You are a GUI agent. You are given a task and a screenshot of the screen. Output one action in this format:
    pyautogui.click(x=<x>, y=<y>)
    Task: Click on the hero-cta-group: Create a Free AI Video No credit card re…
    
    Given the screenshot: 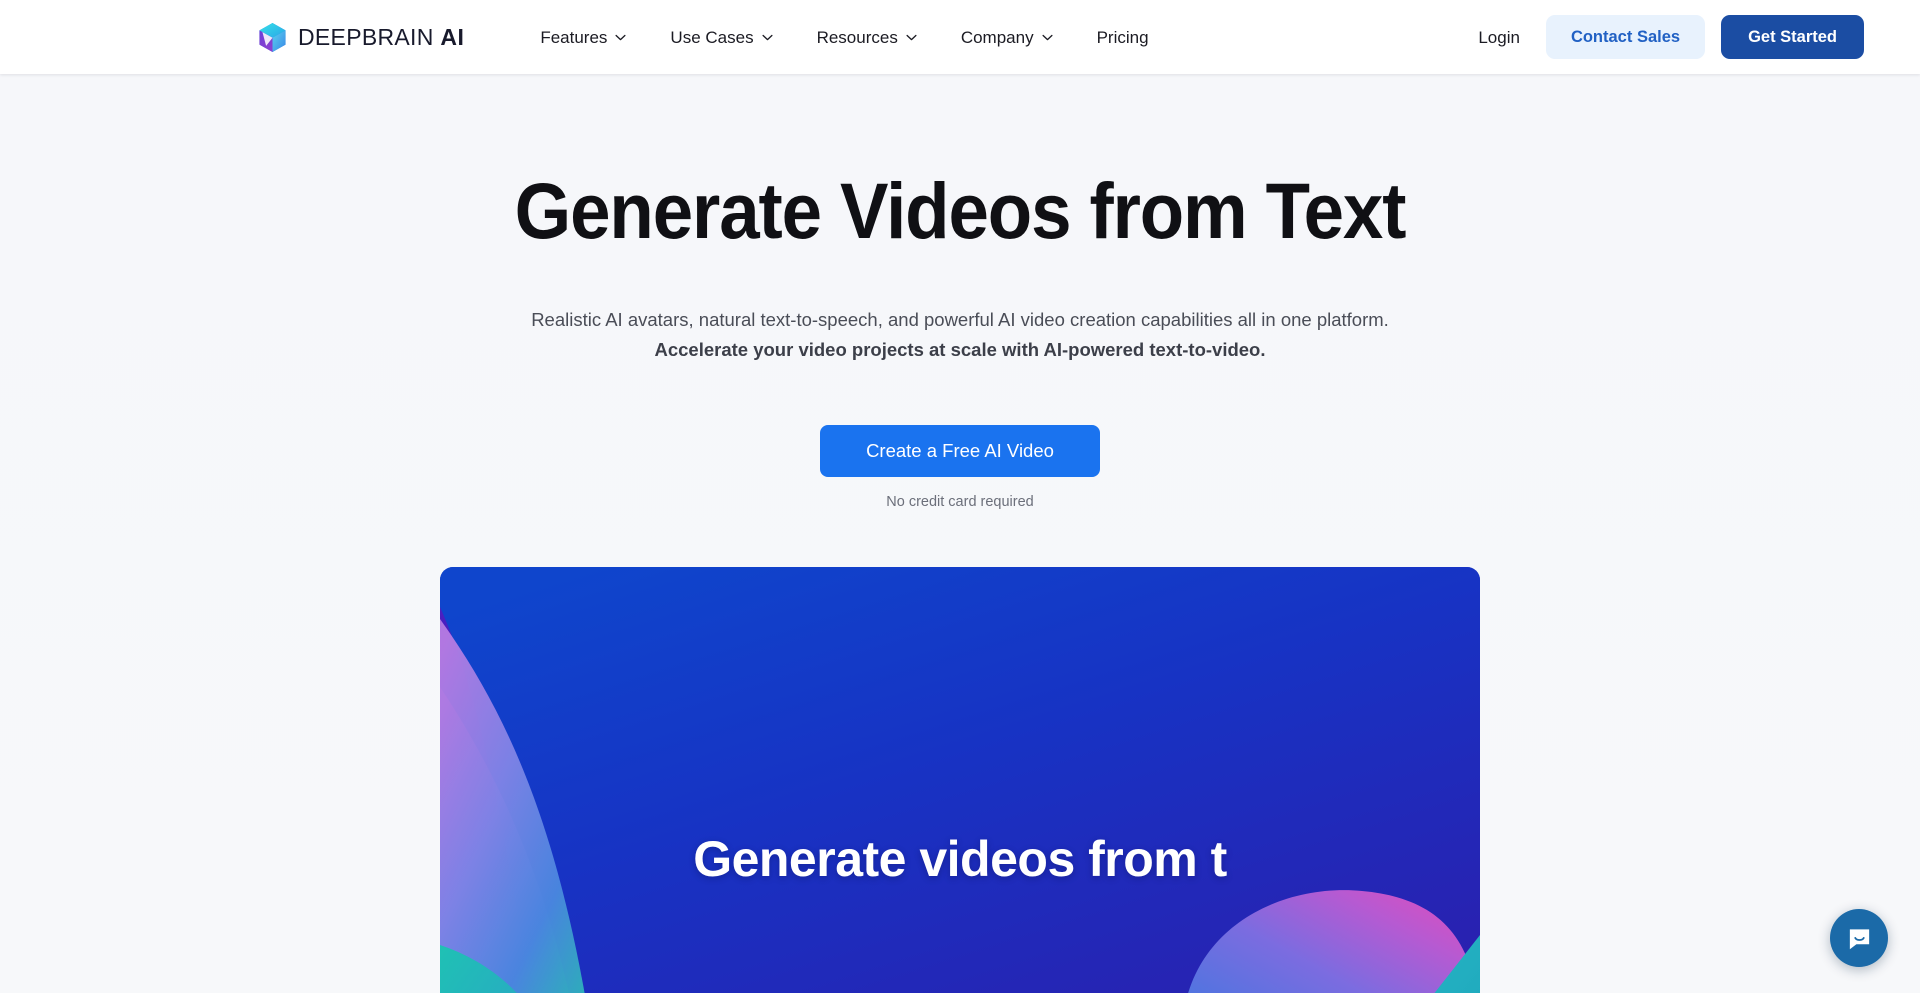 What is the action you would take?
    pyautogui.click(x=960, y=467)
    